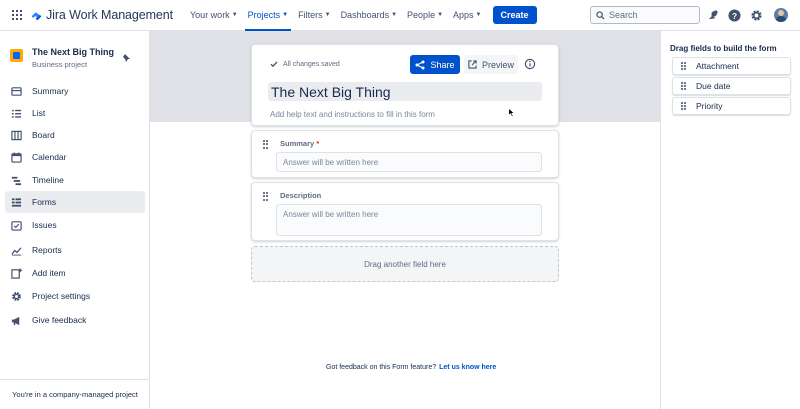 This screenshot has width=800, height=409. Describe the element at coordinates (75, 273) in the screenshot. I see `sidebar-item-add-item: Add item` at that location.